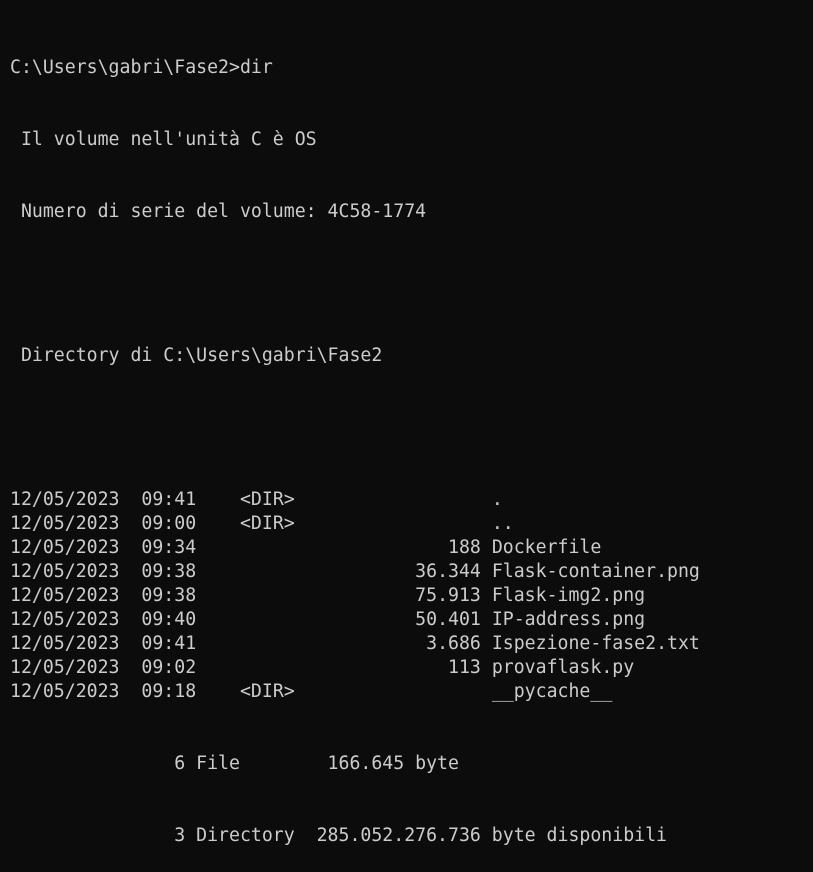 The height and width of the screenshot is (872, 813). Describe the element at coordinates (163, 139) in the screenshot. I see `volume-info: Il volume nell'unità C è OS` at that location.